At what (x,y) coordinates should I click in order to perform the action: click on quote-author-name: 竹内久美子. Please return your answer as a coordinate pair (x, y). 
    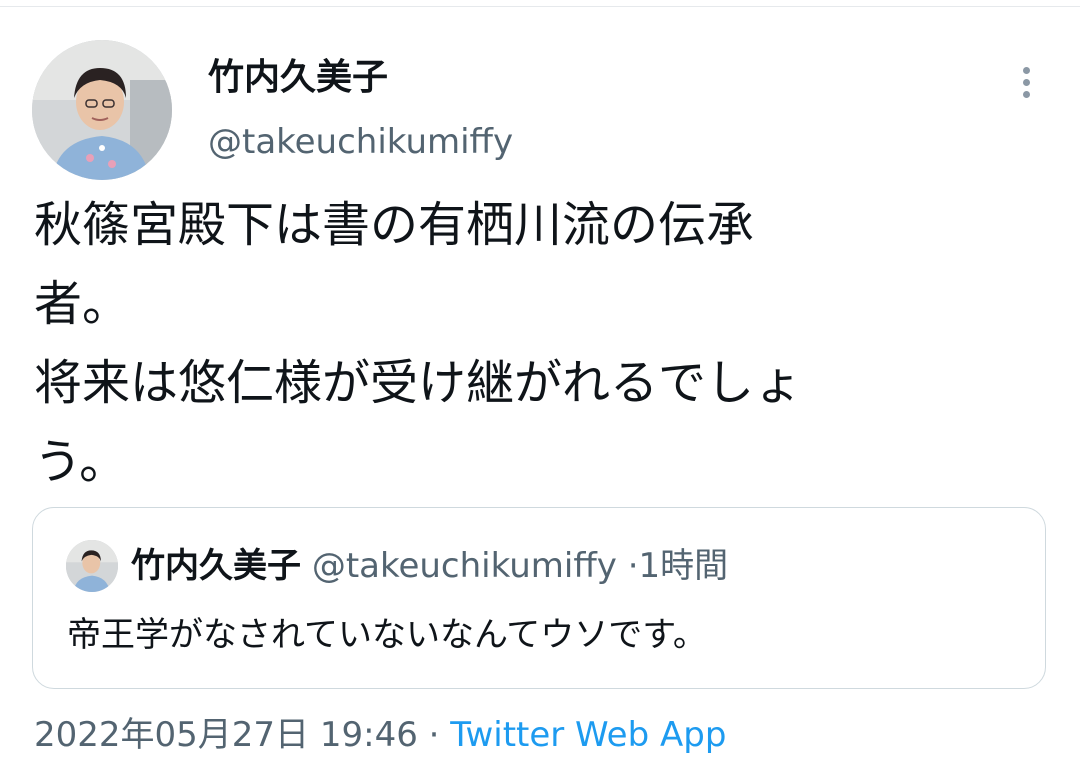
    Looking at the image, I should click on (216, 566).